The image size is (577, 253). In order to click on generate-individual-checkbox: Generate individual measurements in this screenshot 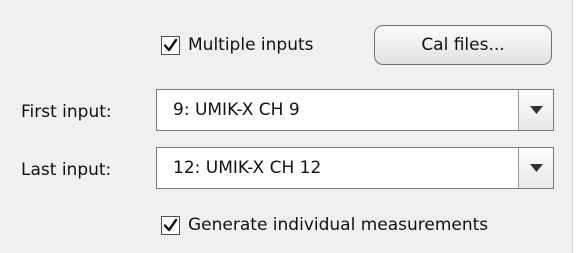, I will do `click(324, 225)`.